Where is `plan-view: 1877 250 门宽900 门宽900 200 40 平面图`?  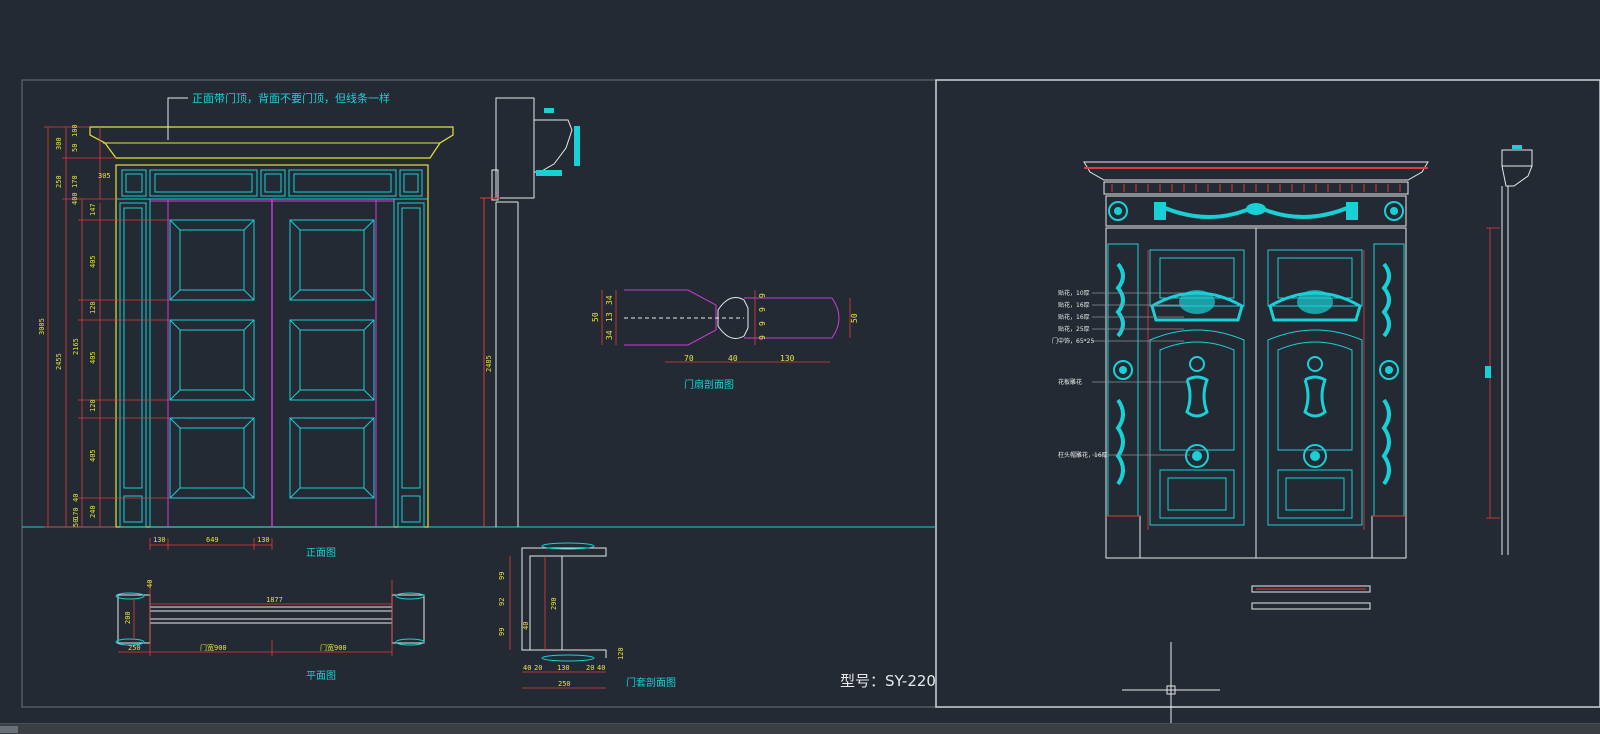 plan-view: 1877 250 门宽900 门宽900 200 40 平面图 is located at coordinates (270, 631).